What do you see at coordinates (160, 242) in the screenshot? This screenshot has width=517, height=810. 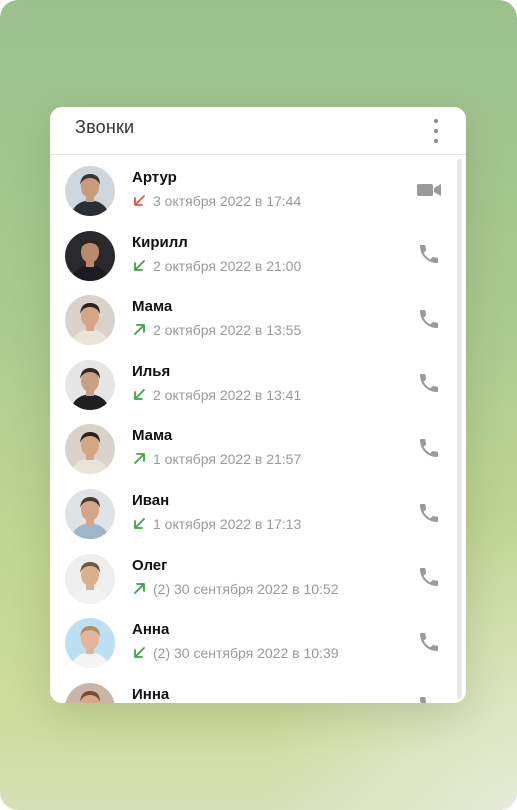 I see `contact-name: Кирилл` at bounding box center [160, 242].